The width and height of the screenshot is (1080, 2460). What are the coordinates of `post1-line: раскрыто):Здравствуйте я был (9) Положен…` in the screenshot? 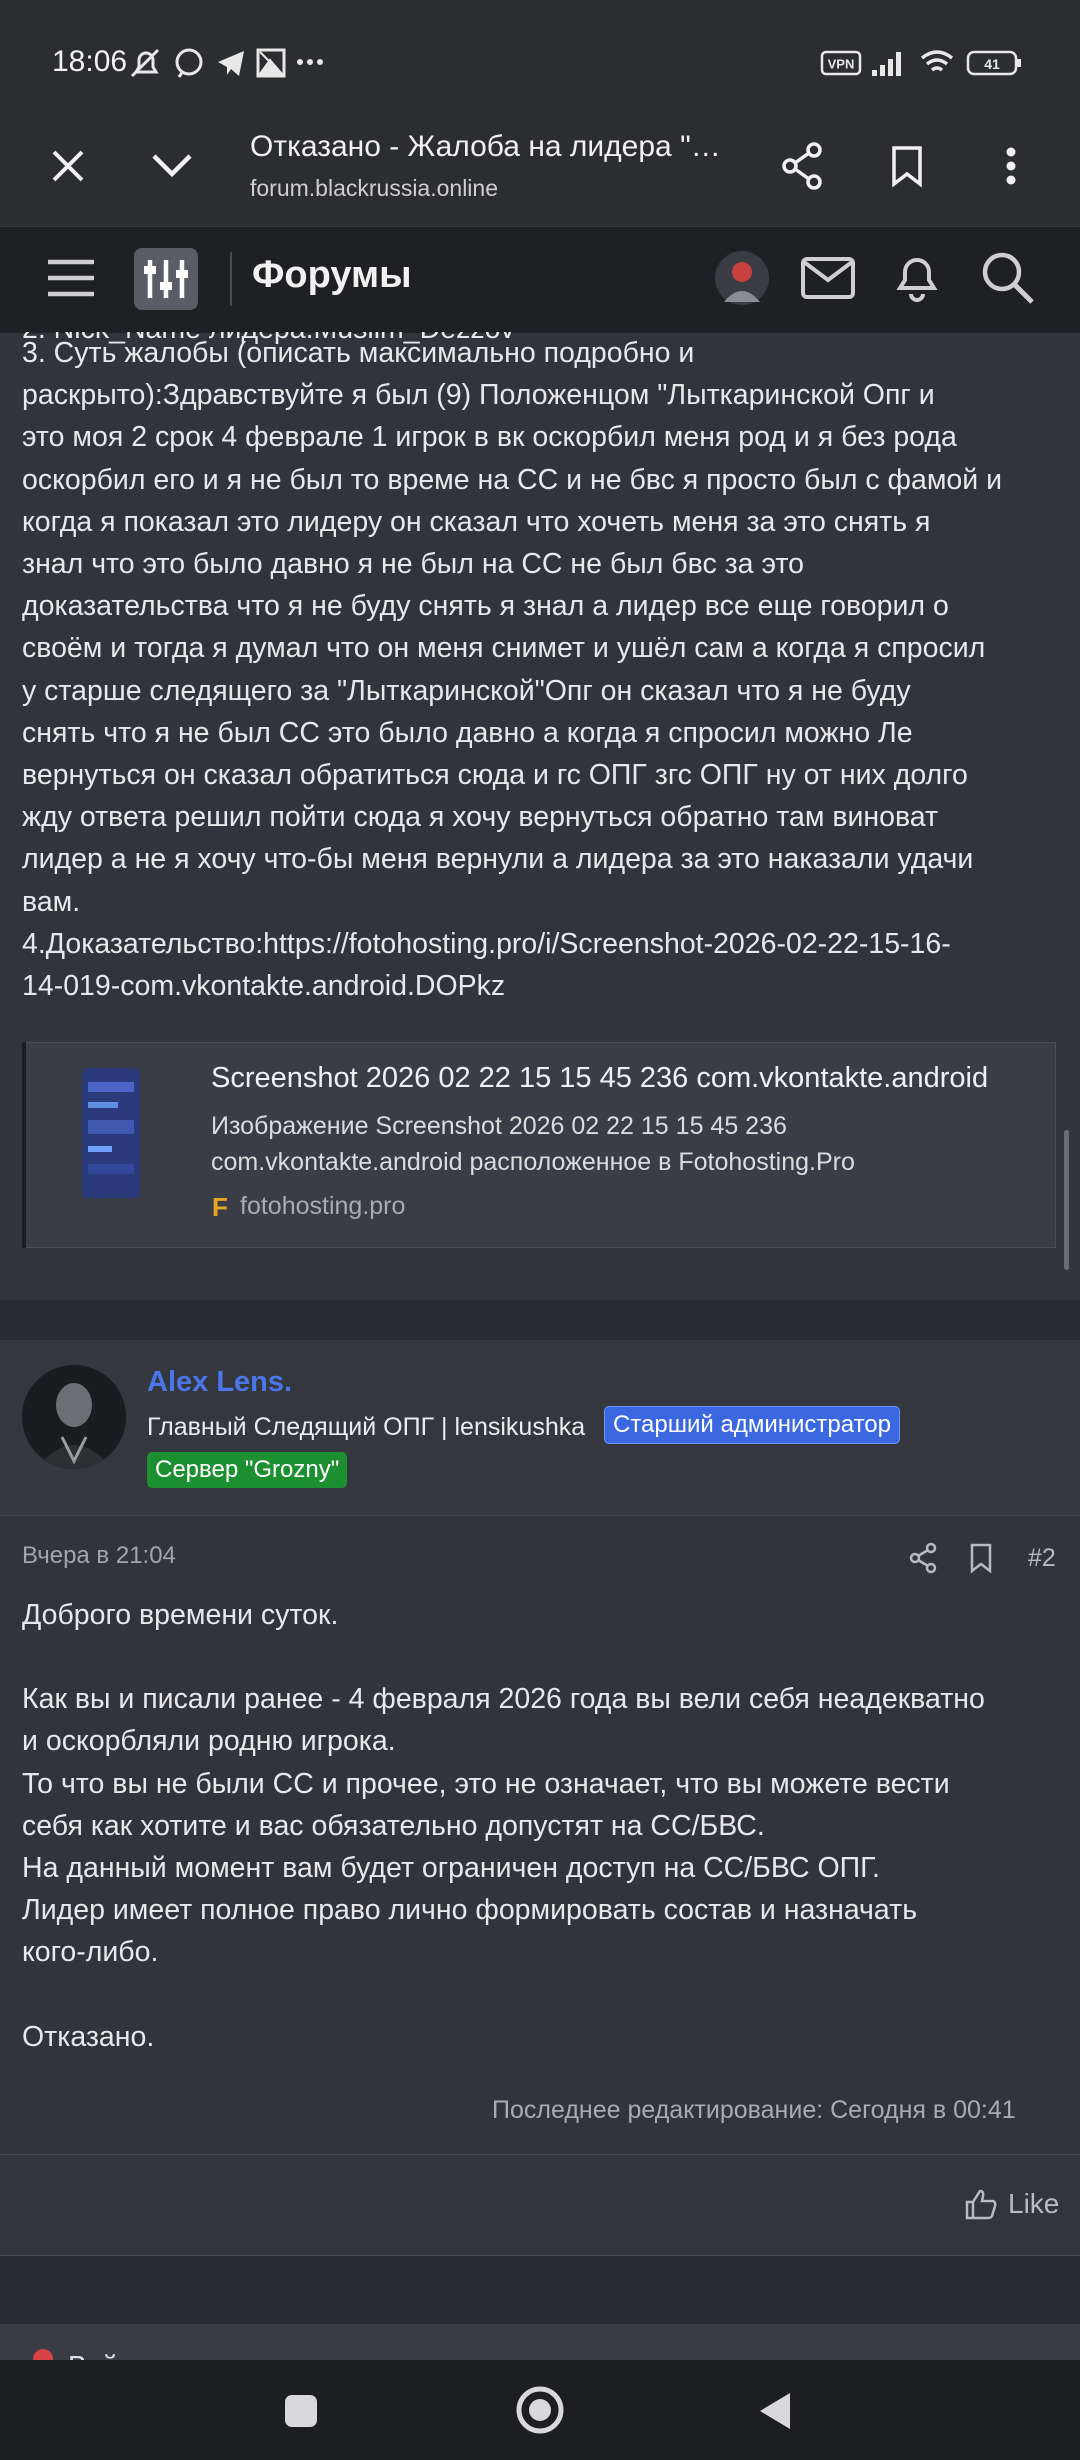 It's located at (478, 395).